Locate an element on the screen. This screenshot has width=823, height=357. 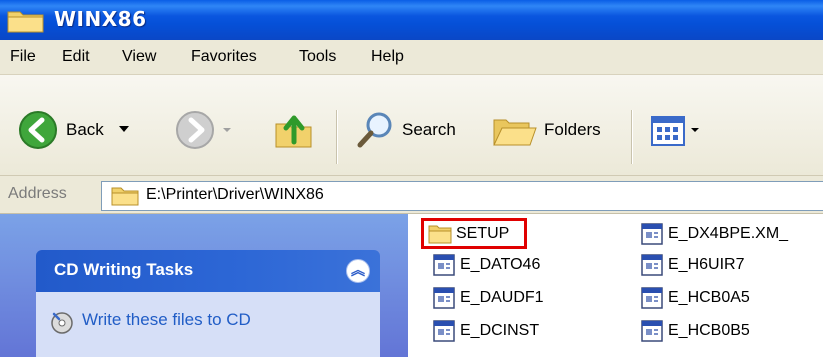
file-name: E_DATO46 is located at coordinates (500, 264).